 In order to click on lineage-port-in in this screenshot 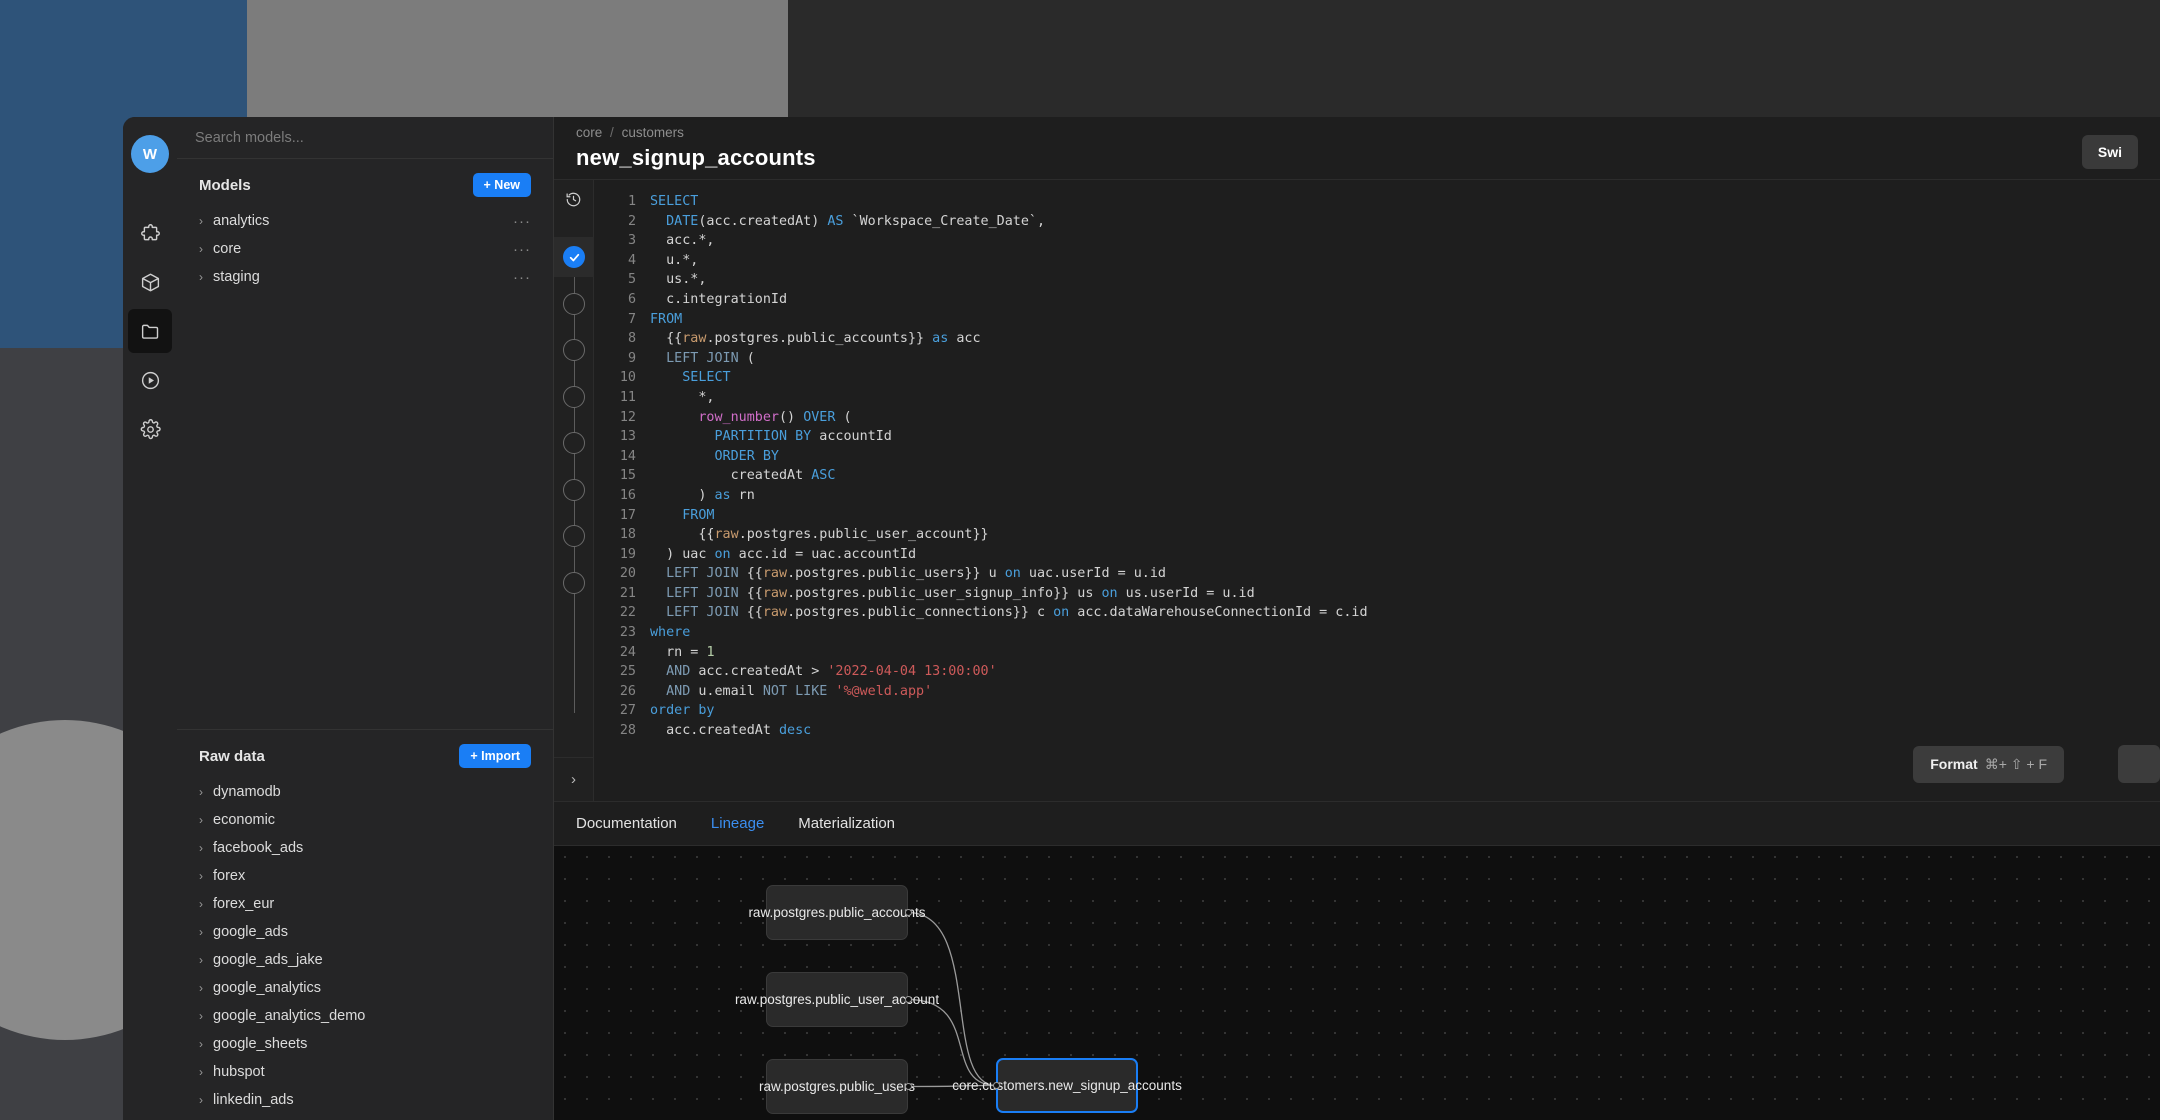, I will do `click(996, 1085)`.